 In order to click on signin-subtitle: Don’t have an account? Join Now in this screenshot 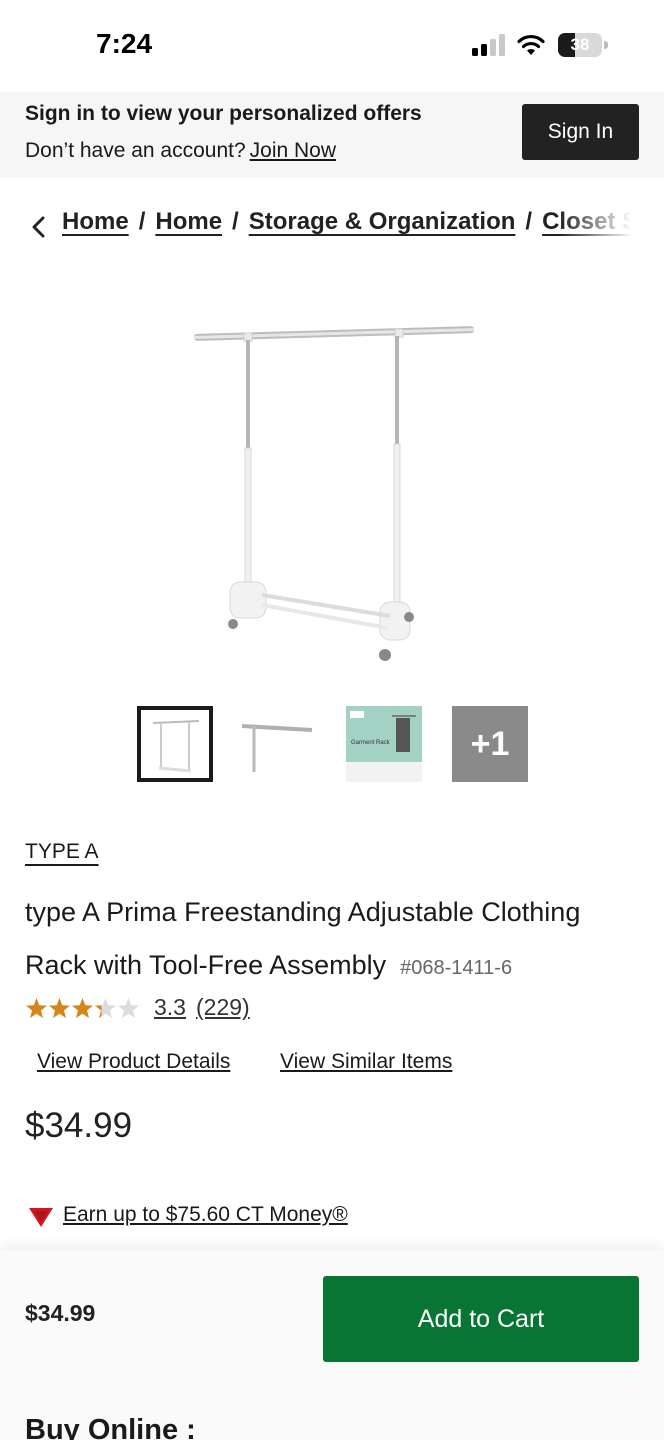, I will do `click(180, 151)`.